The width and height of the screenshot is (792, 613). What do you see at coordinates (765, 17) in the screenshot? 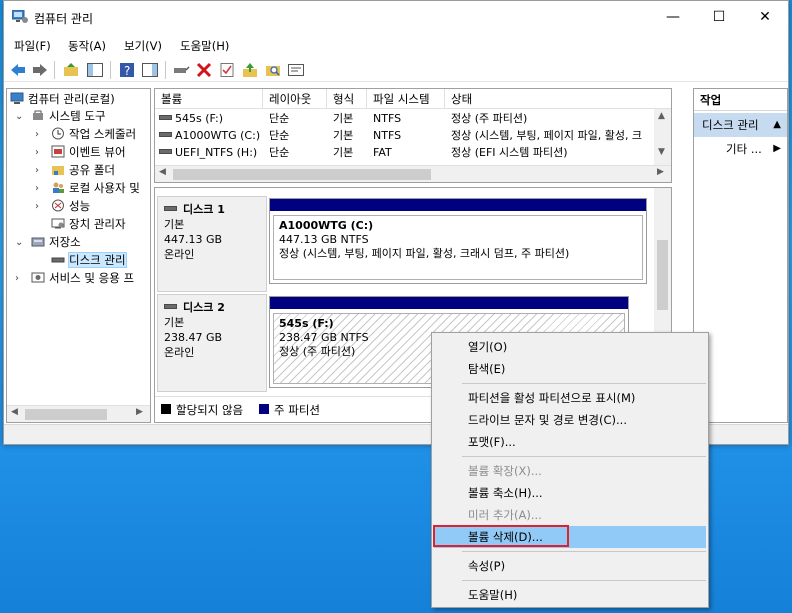
I see `close-button: ✕` at bounding box center [765, 17].